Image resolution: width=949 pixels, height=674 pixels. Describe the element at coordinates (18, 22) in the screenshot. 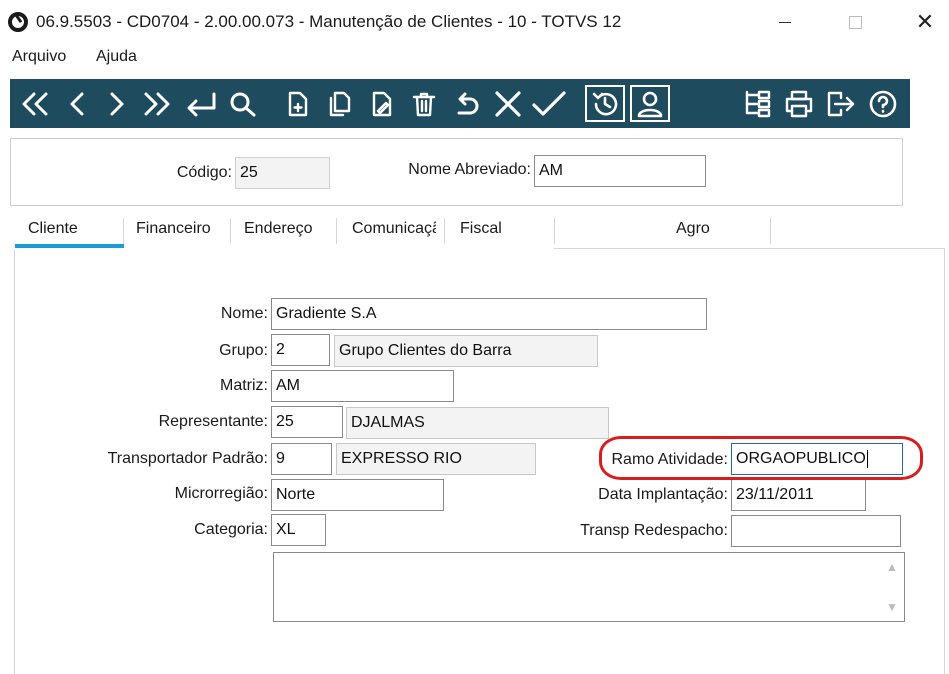

I see `app-logo-icon` at that location.